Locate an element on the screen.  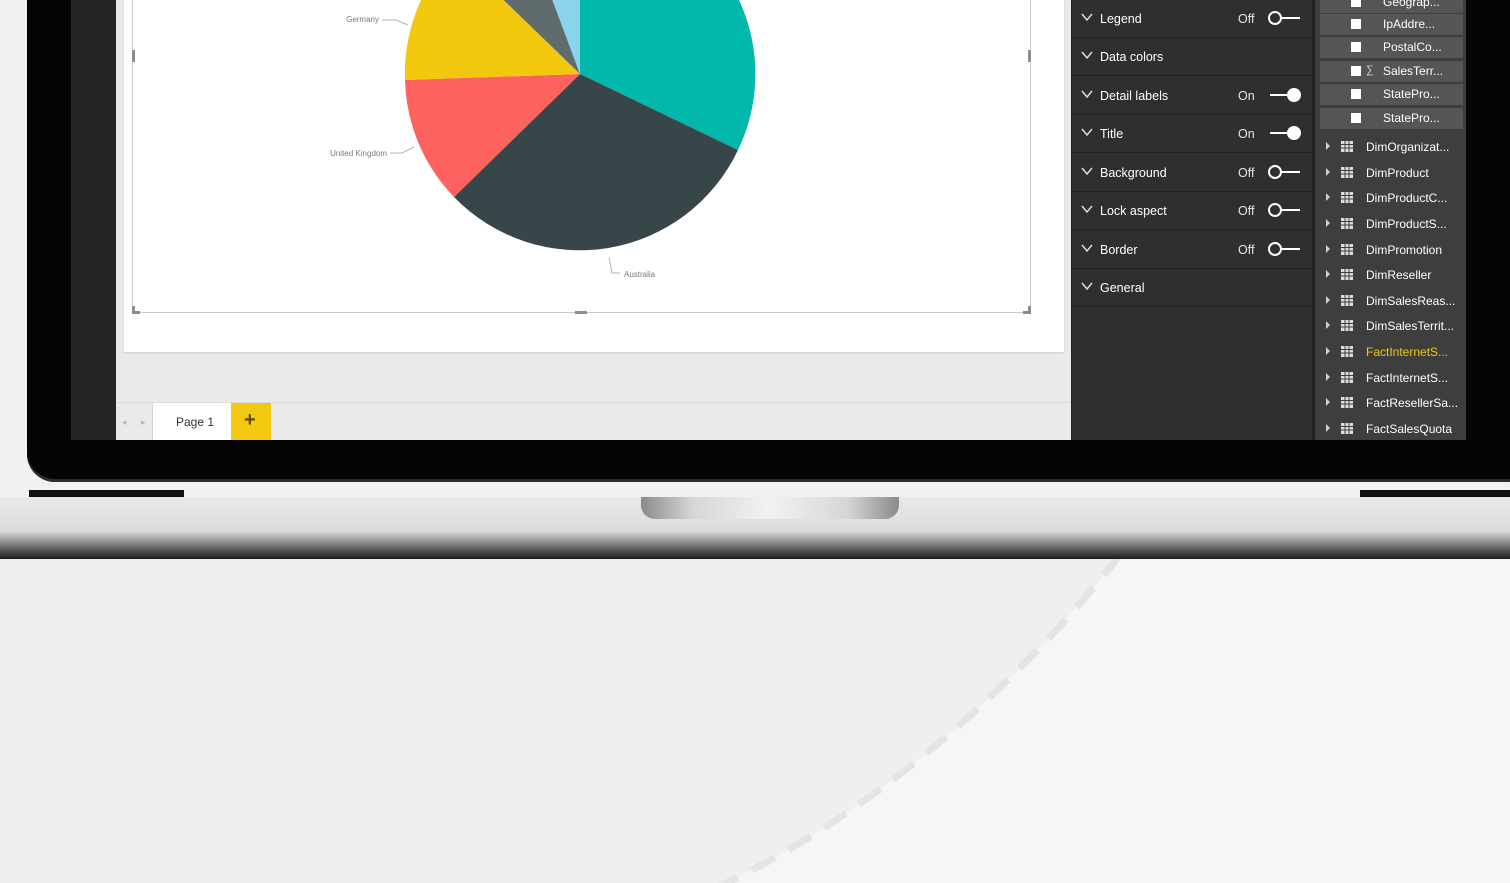
format-section-label: Detail labels is located at coordinates (1134, 96).